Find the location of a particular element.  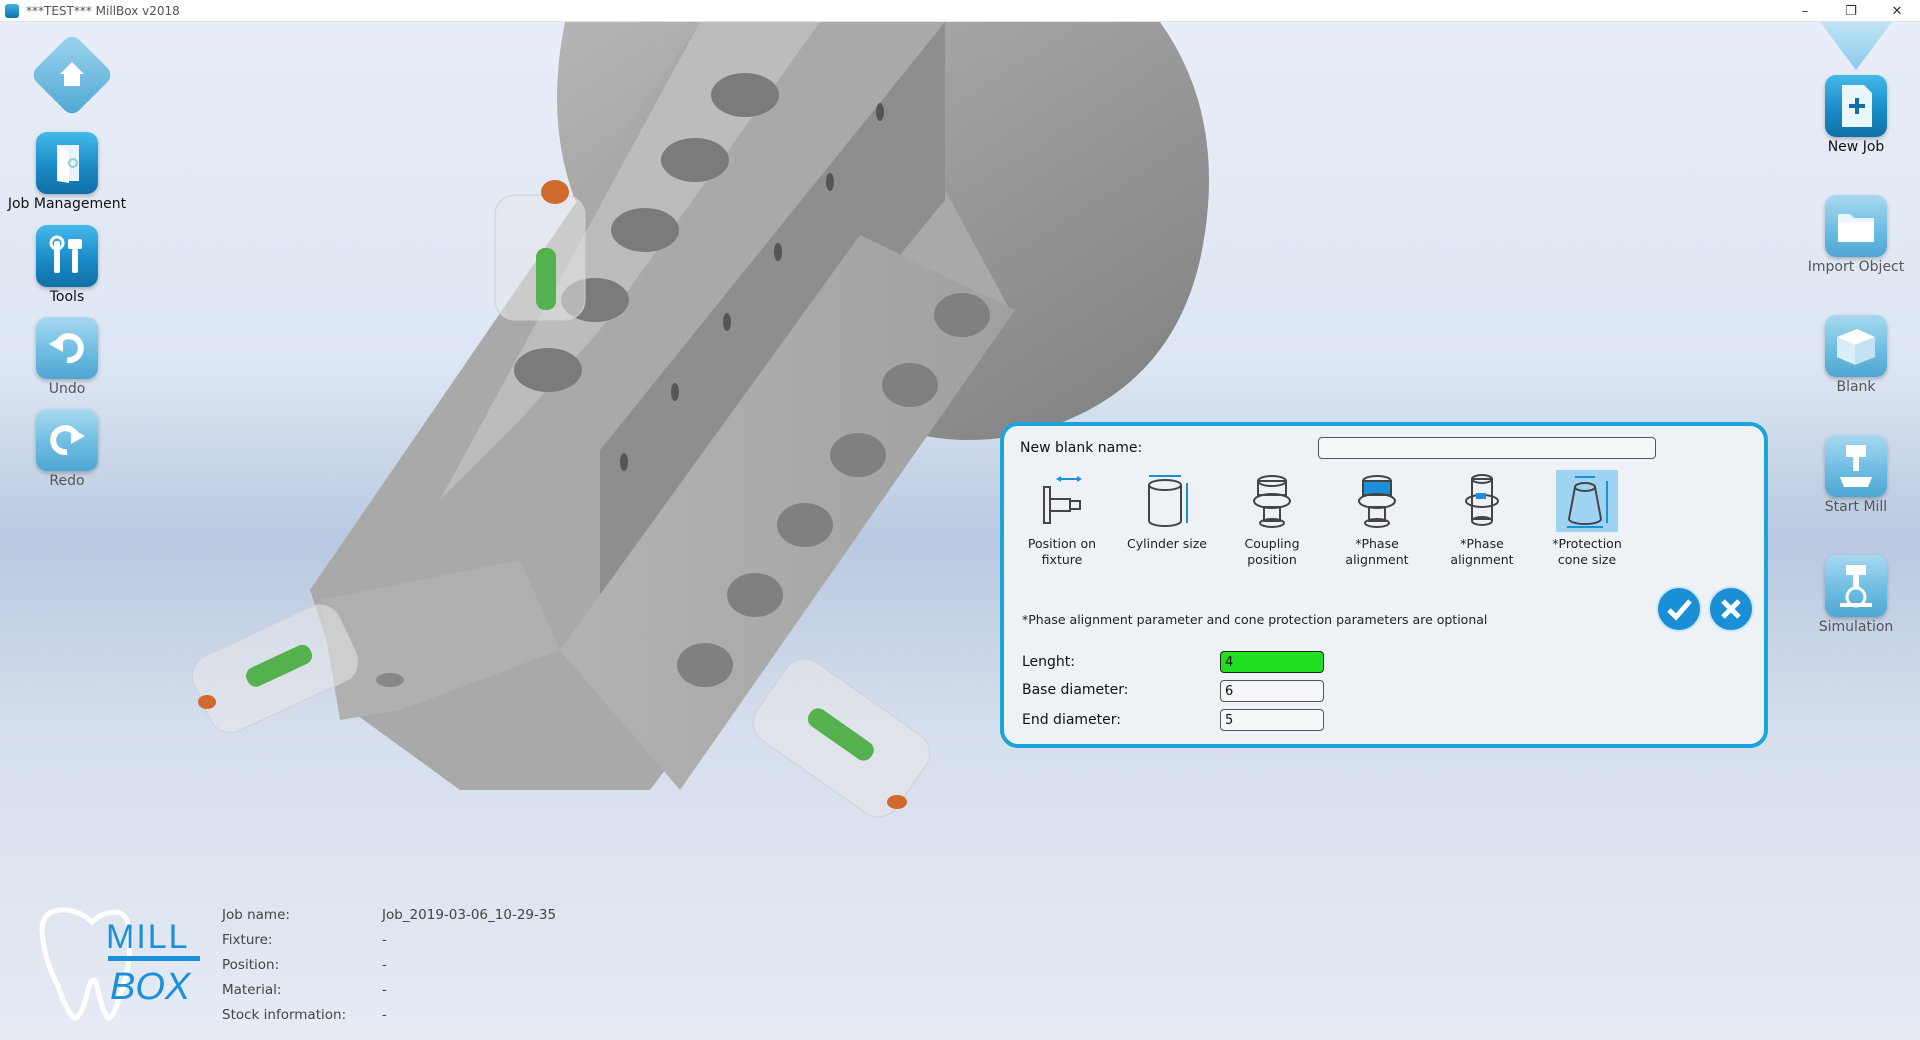

restore-button: ❐ is located at coordinates (1851, 11).